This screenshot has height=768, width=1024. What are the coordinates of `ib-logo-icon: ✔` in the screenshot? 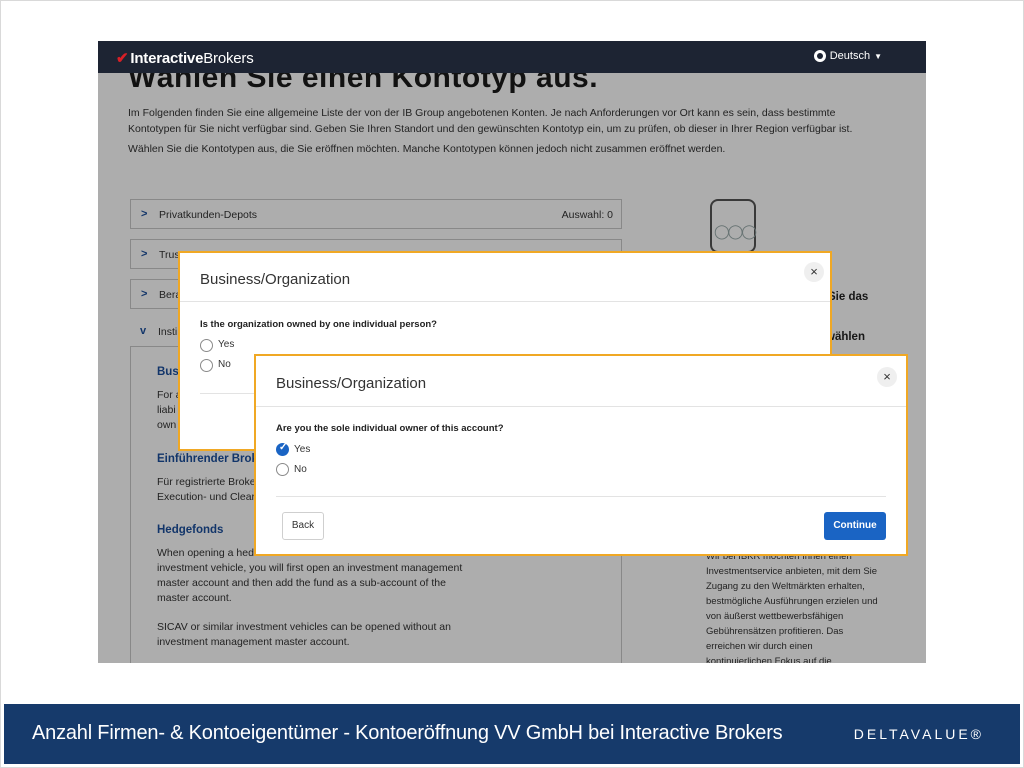 It's located at (122, 58).